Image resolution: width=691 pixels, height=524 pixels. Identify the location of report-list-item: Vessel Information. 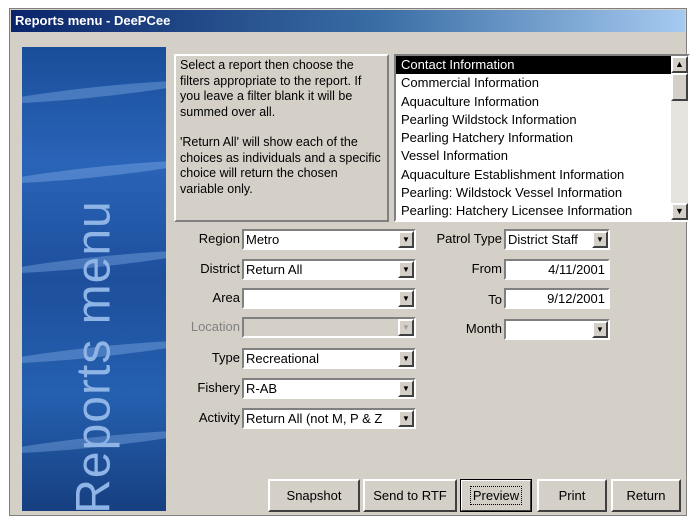
(534, 156).